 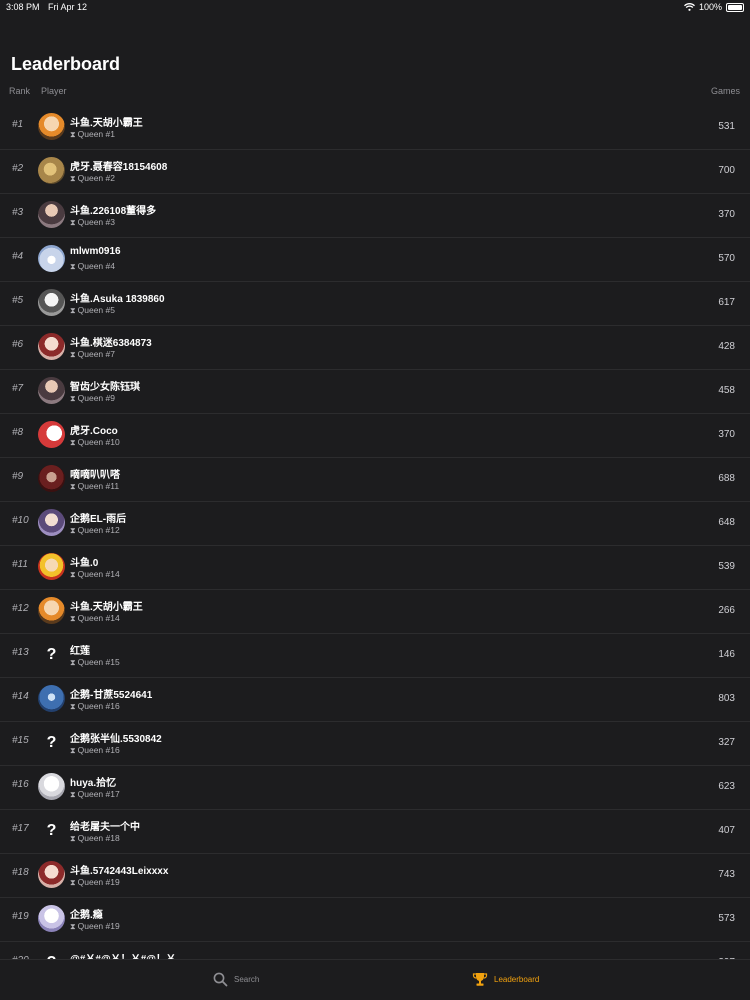 What do you see at coordinates (18, 168) in the screenshot?
I see `rank-label: #2` at bounding box center [18, 168].